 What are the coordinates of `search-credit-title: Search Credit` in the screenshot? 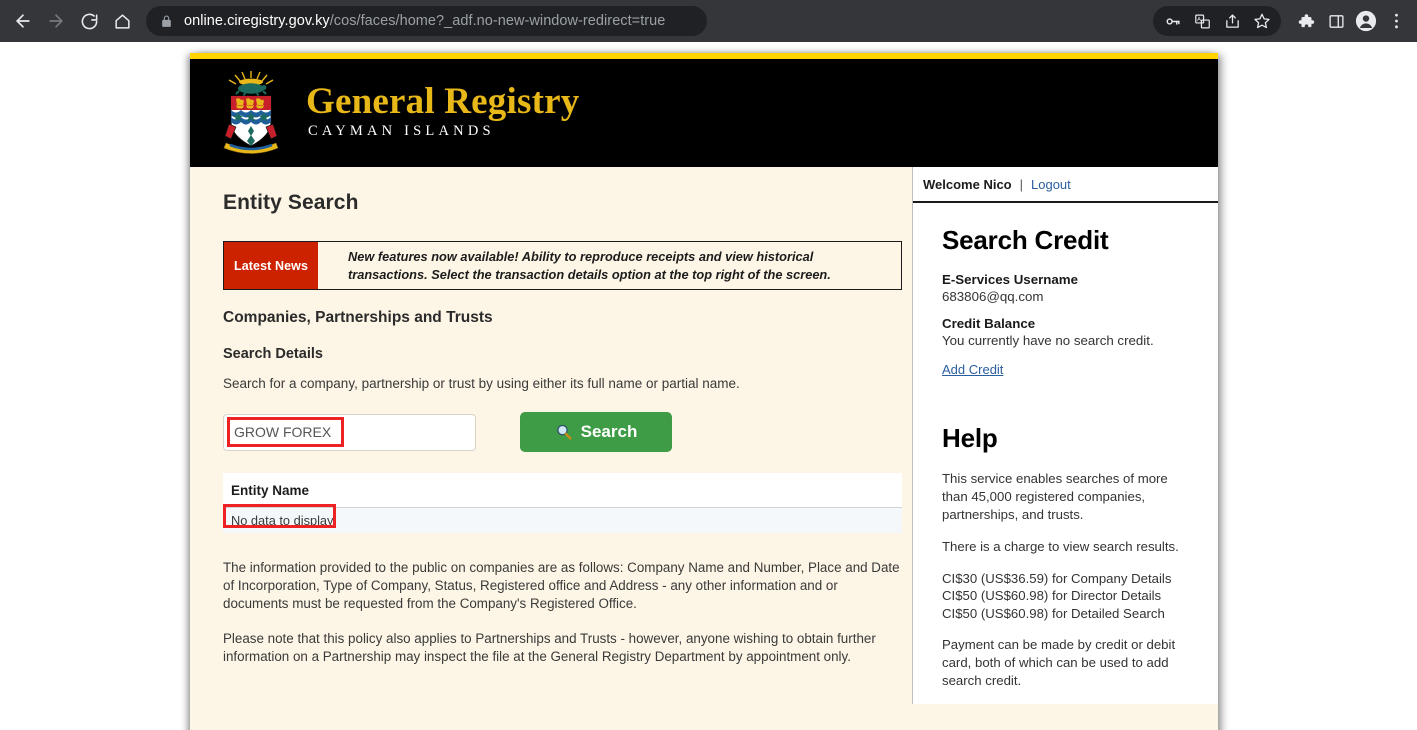 It's located at (1025, 240).